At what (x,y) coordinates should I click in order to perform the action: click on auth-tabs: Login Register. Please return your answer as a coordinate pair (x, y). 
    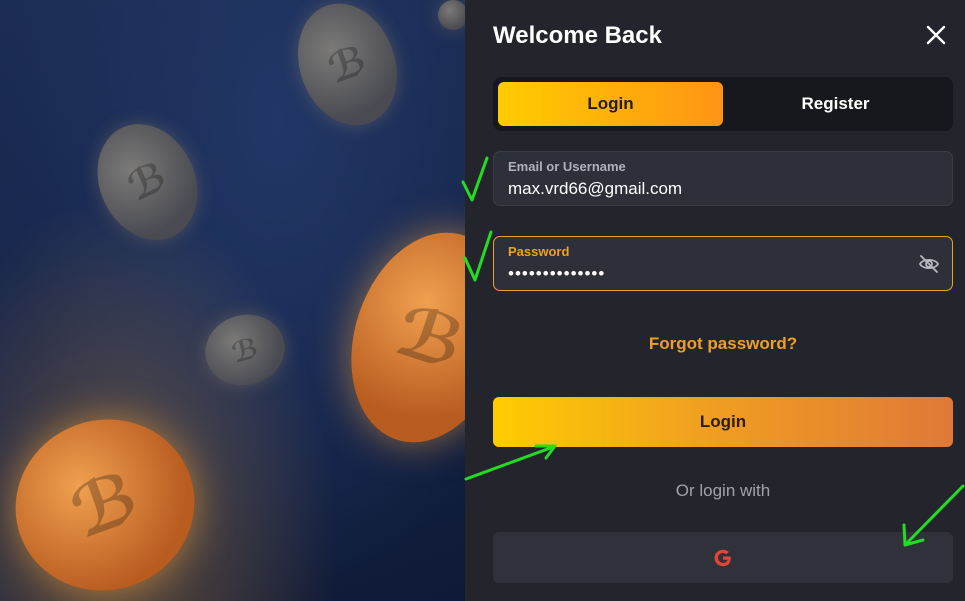
    Looking at the image, I should click on (723, 104).